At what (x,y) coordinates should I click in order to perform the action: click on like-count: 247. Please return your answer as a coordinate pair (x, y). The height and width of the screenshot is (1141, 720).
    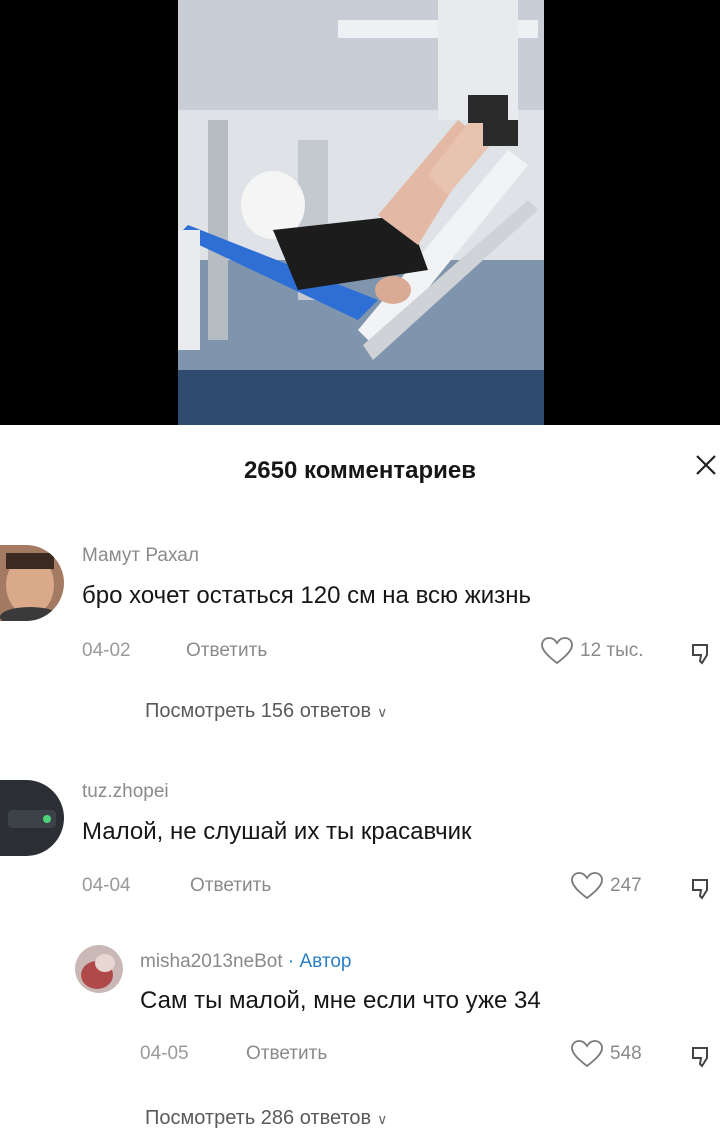
    Looking at the image, I should click on (626, 885).